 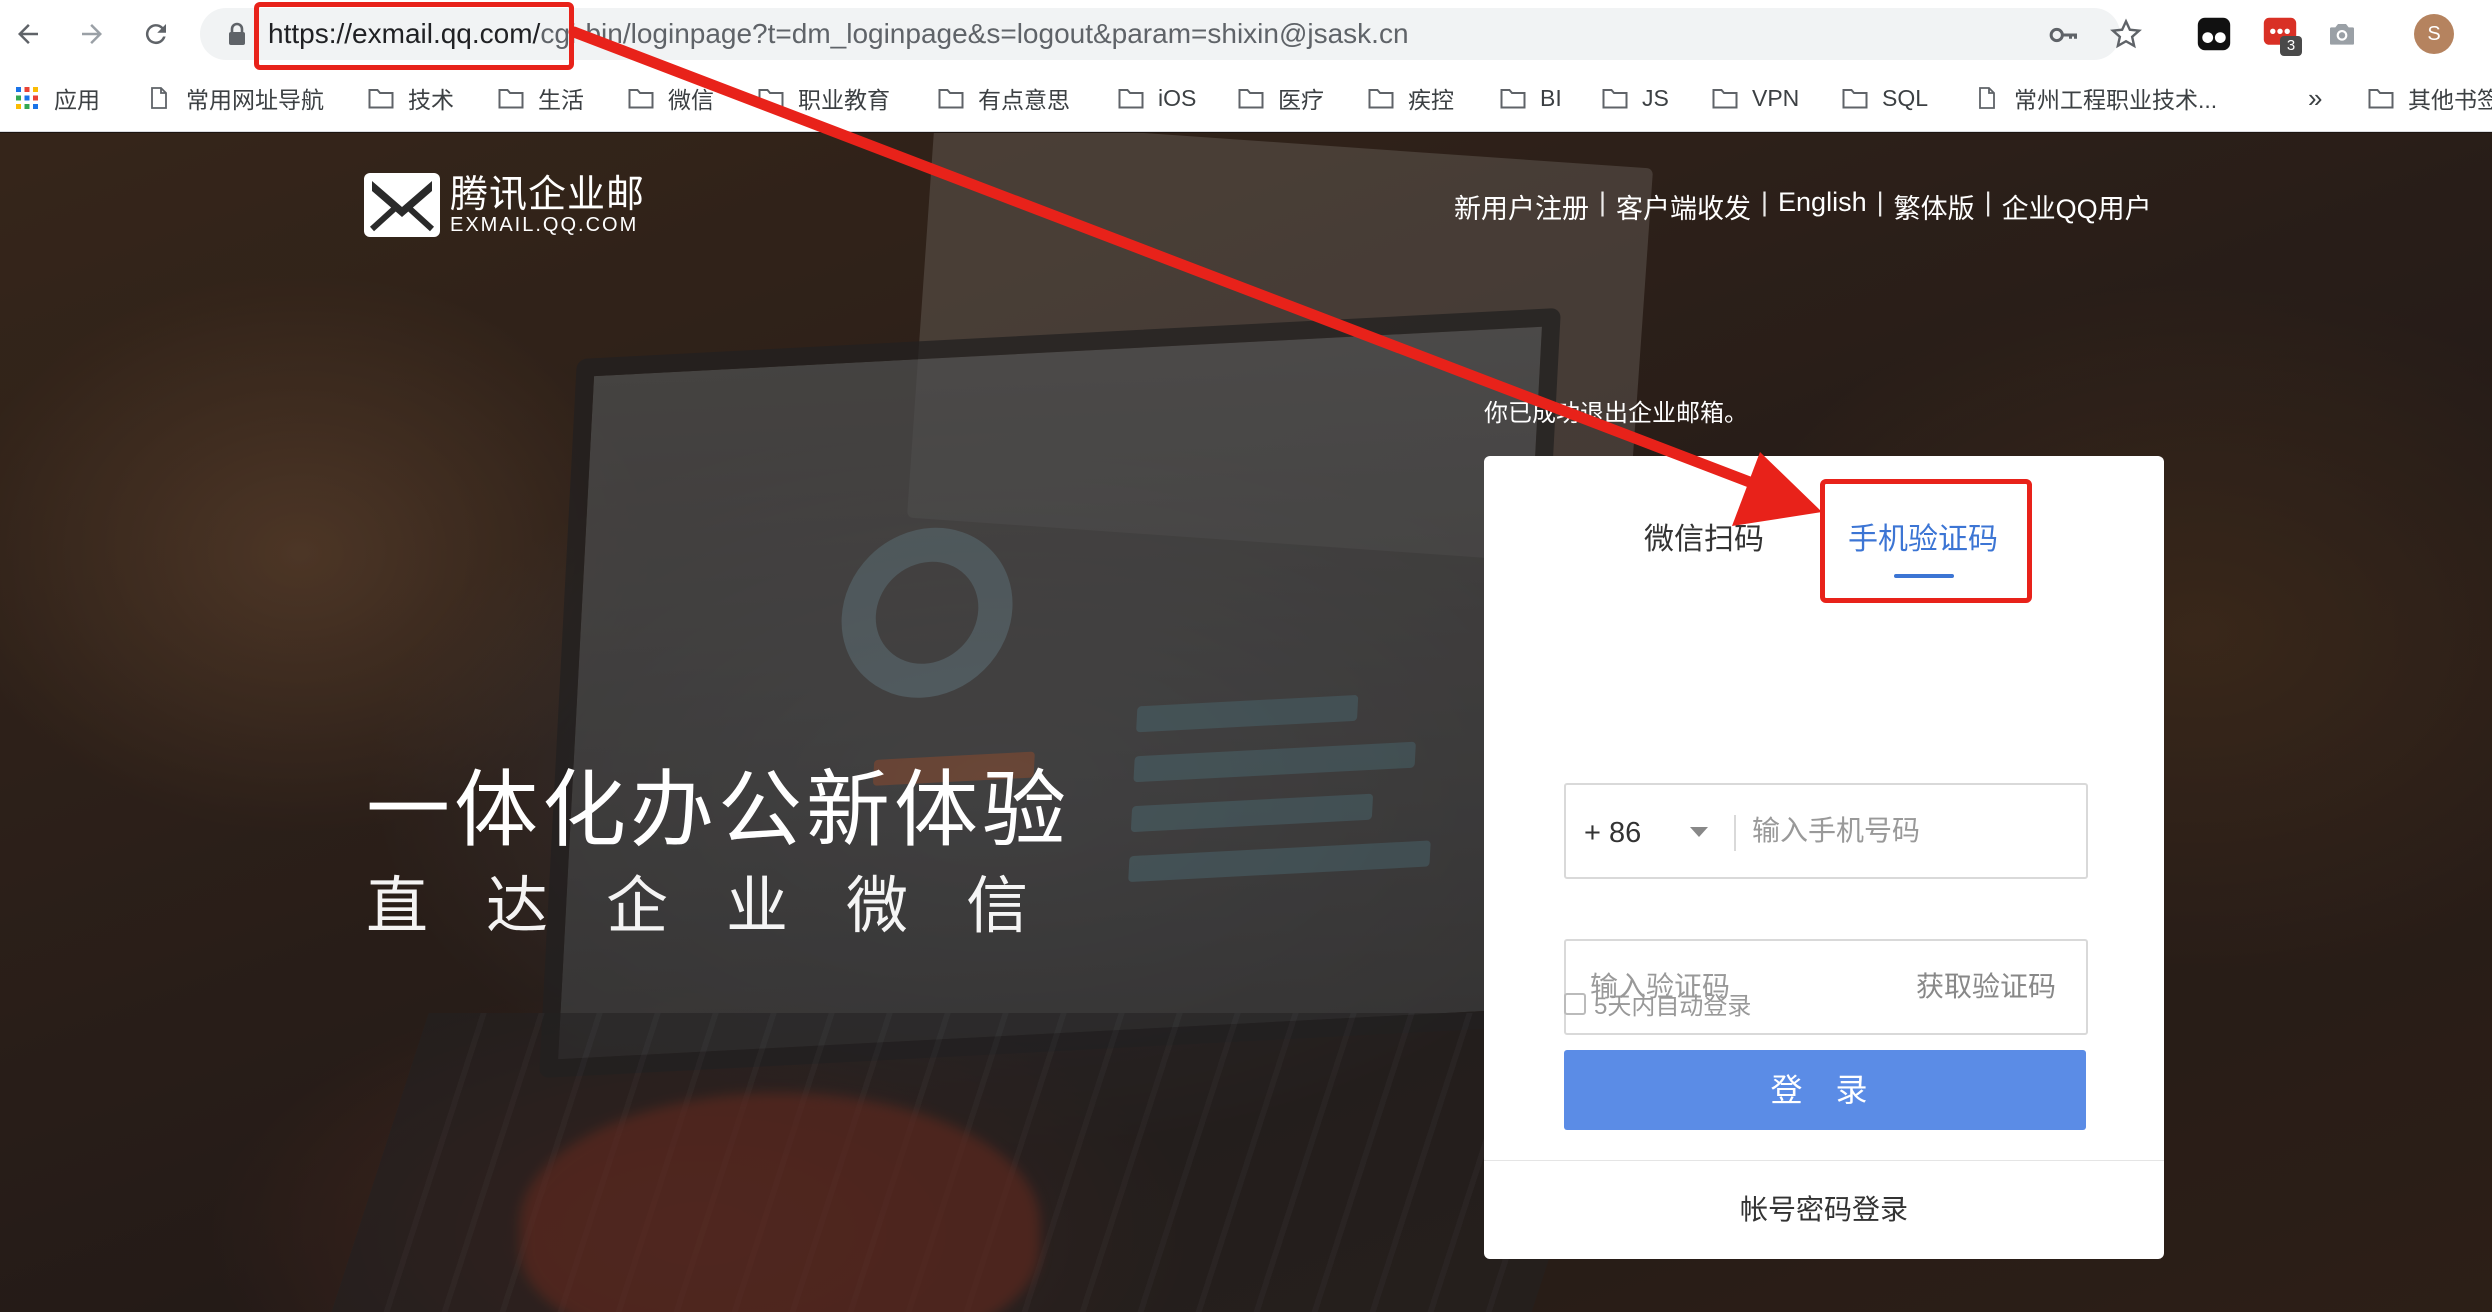 What do you see at coordinates (237, 33) in the screenshot?
I see `lock-icon` at bounding box center [237, 33].